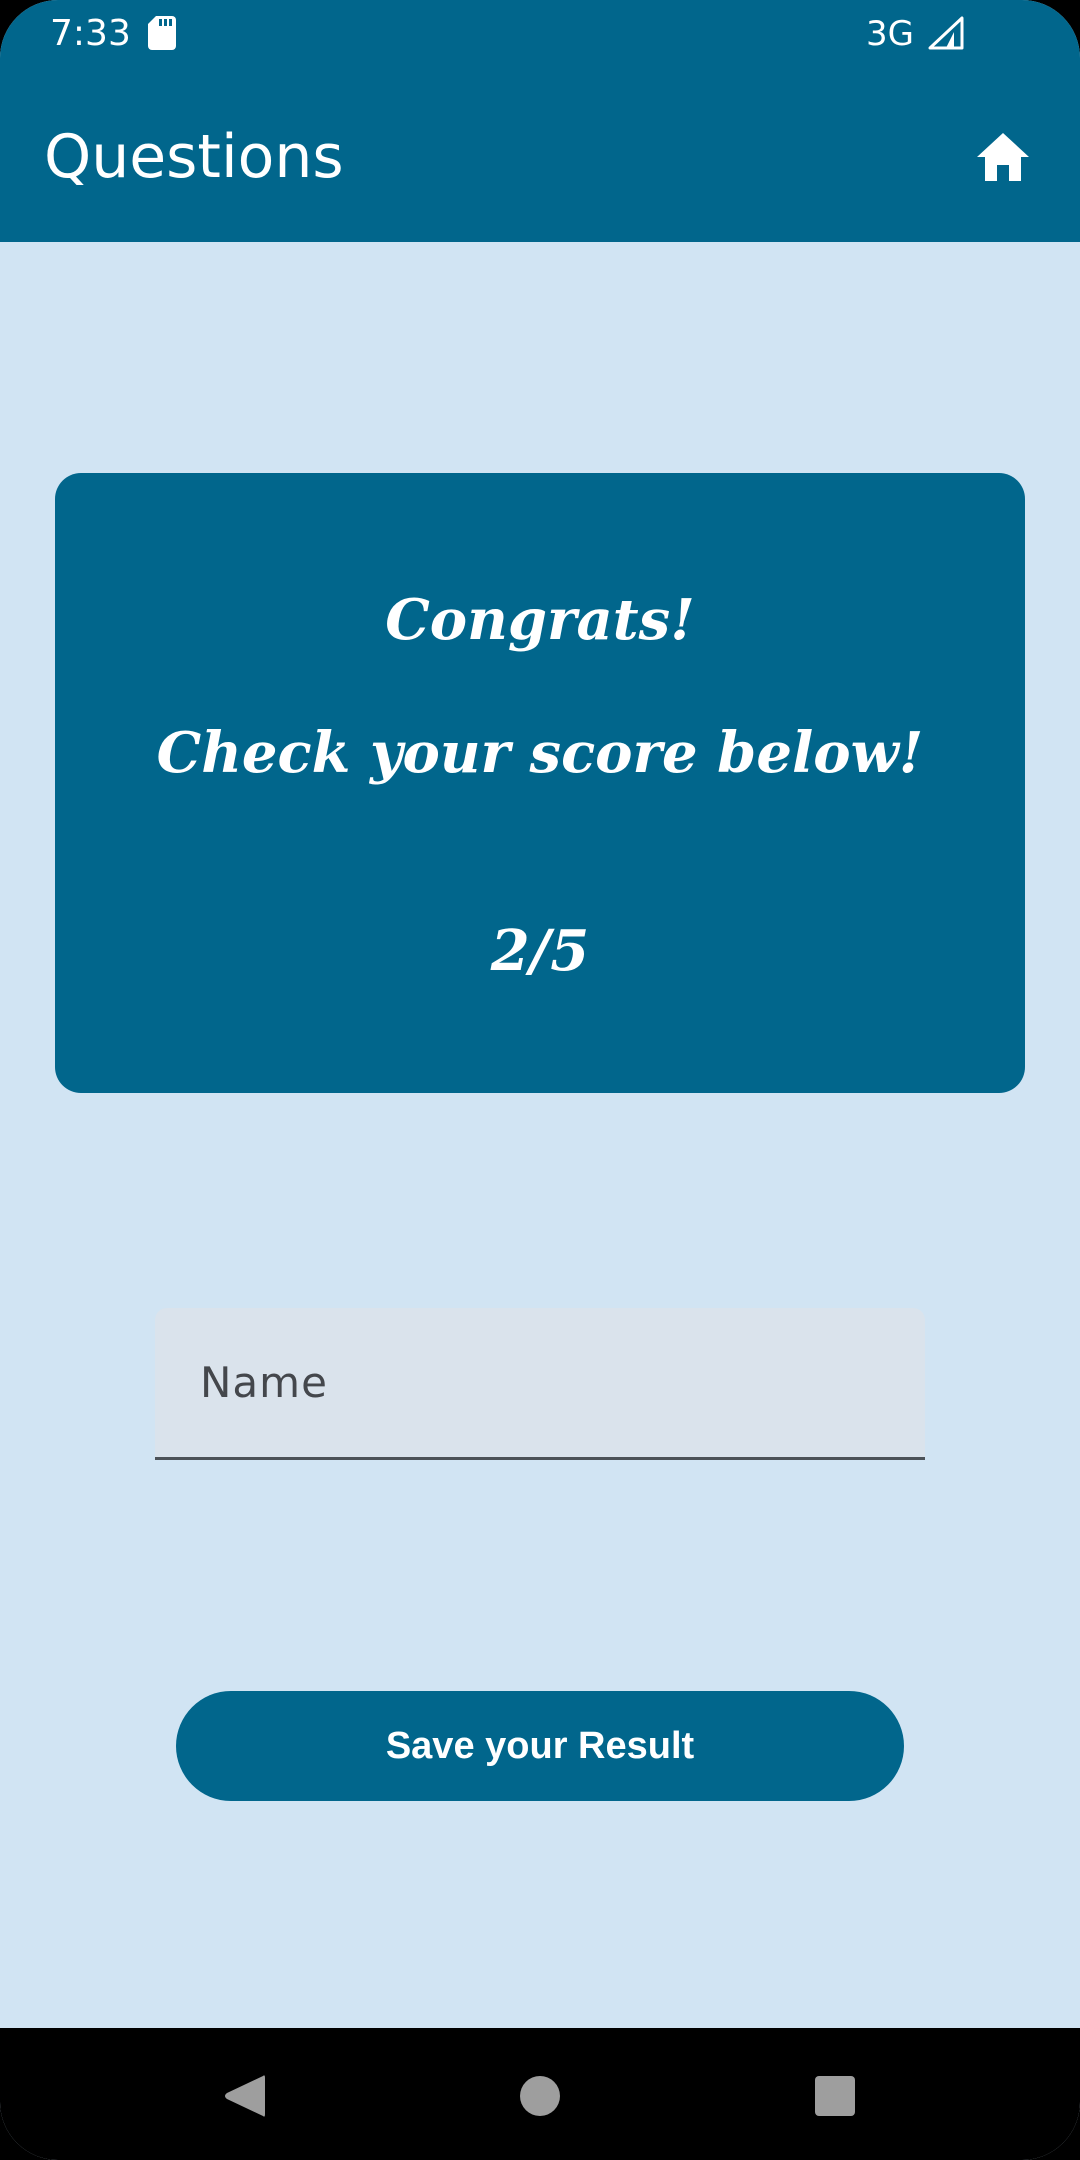 This screenshot has height=2160, width=1080. I want to click on signal-icon, so click(946, 33).